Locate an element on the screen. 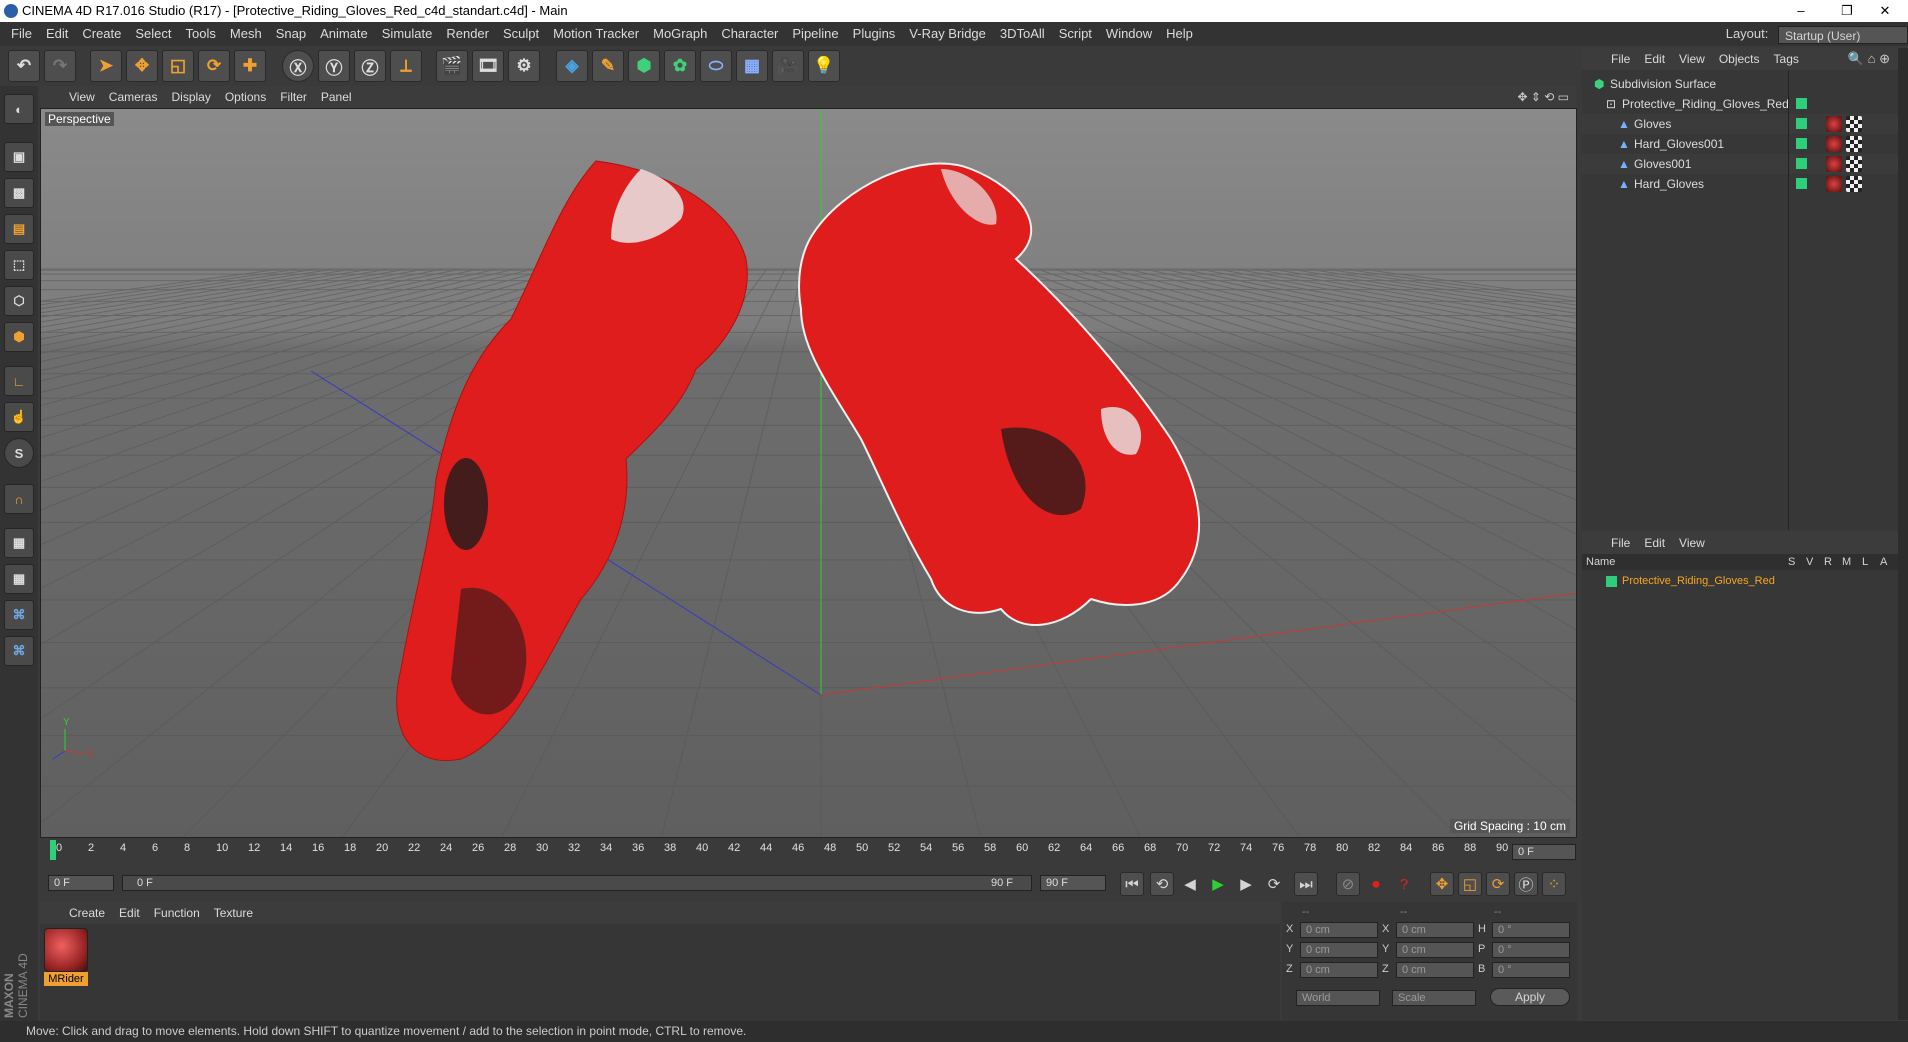 The width and height of the screenshot is (1908, 1042). tweak-mode-icon: ☝ is located at coordinates (19, 417).